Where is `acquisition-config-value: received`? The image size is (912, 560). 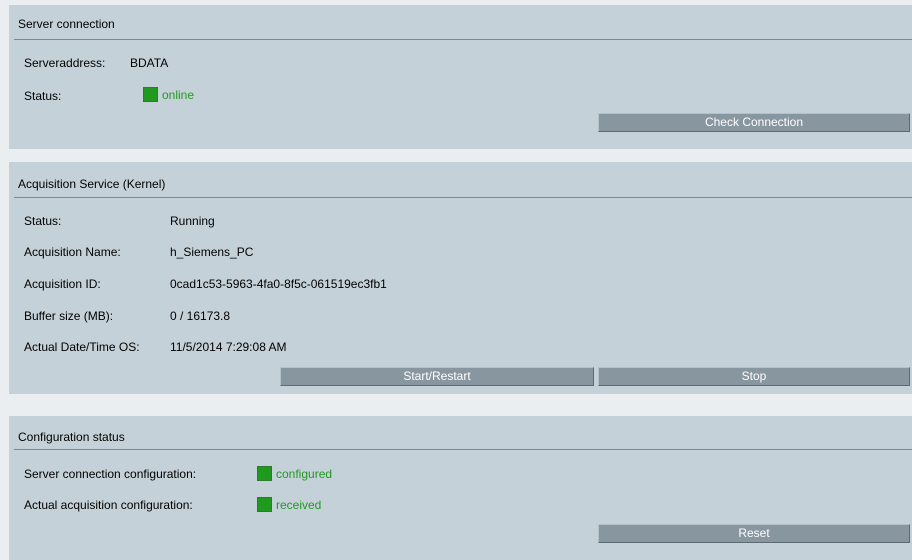
acquisition-config-value: received is located at coordinates (299, 504).